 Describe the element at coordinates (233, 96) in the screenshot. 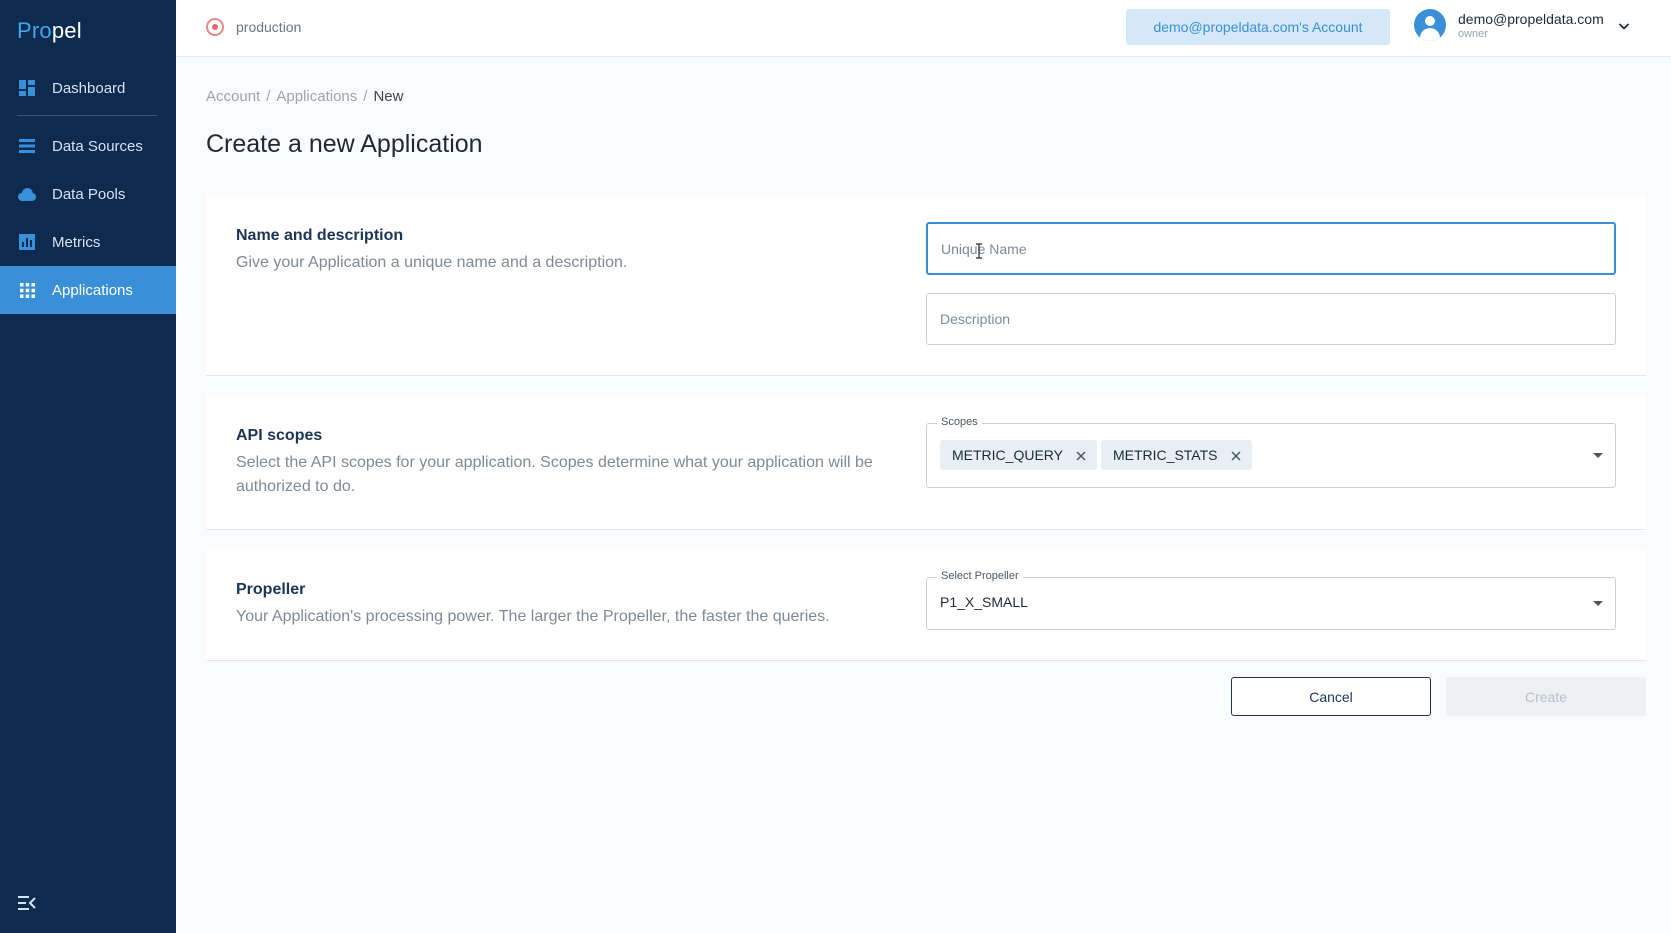

I see `breadcrumb-account: Account` at that location.